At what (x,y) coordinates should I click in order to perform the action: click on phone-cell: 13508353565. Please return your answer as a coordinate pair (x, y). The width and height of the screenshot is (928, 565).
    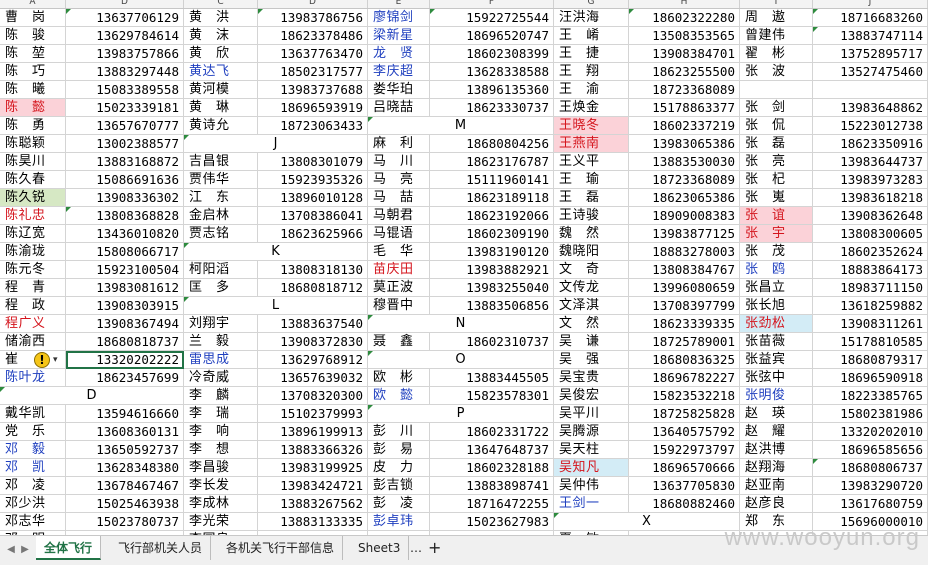
    Looking at the image, I should click on (684, 36).